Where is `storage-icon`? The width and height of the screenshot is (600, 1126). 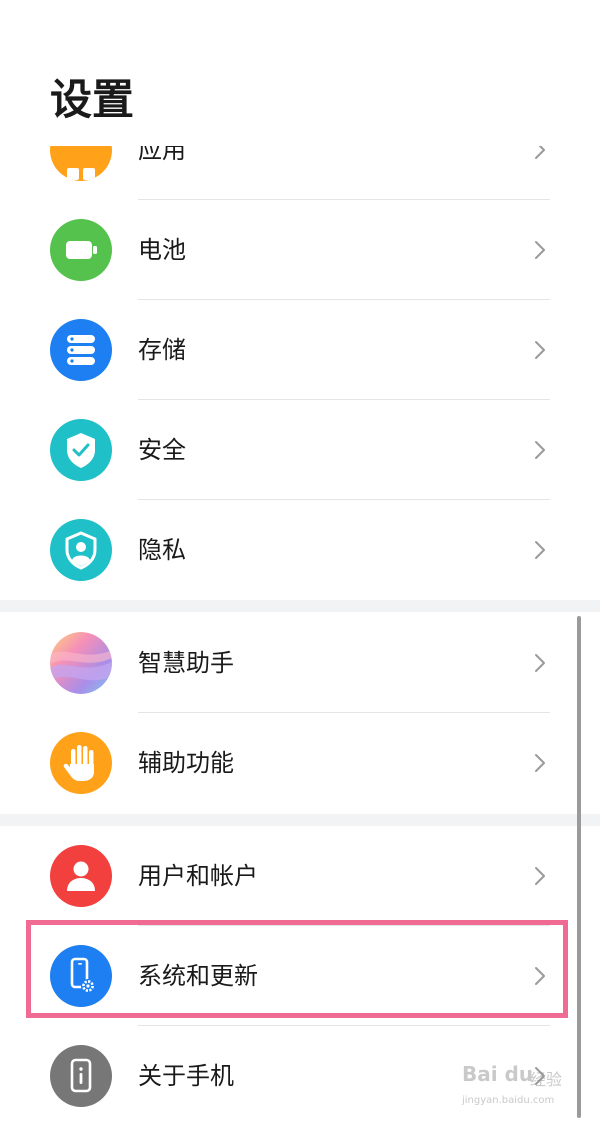
storage-icon is located at coordinates (81, 350).